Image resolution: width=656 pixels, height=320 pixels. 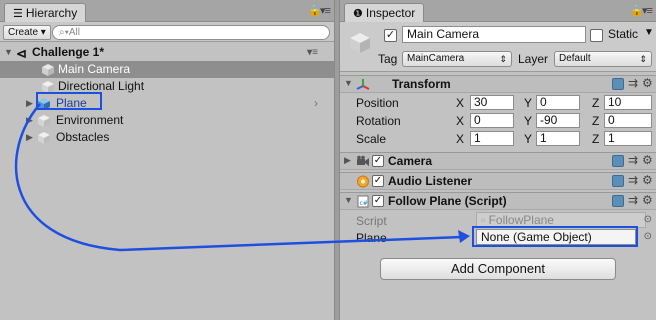 I want to click on chevron-down-icon: ▾, so click(x=43, y=32).